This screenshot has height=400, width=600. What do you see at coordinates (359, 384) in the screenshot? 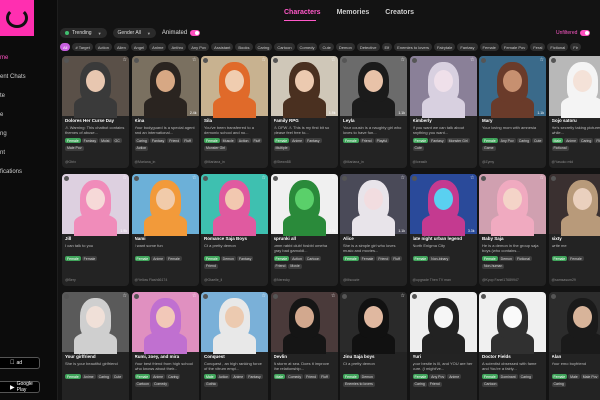
I see `tag: Enemies to lovers` at bounding box center [359, 384].